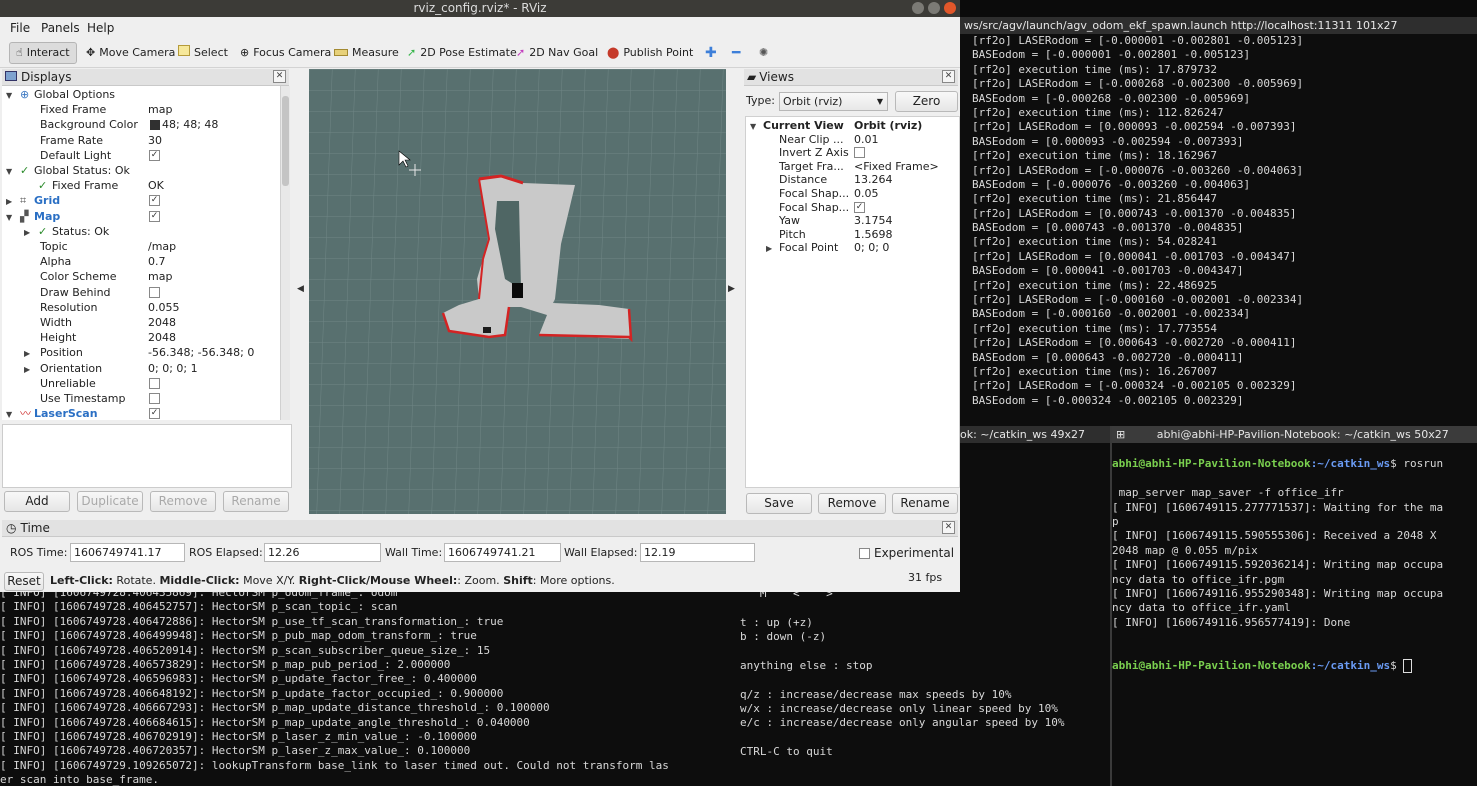 The height and width of the screenshot is (786, 1477). What do you see at coordinates (736, 53) in the screenshot?
I see `remove-tool-button: ━` at bounding box center [736, 53].